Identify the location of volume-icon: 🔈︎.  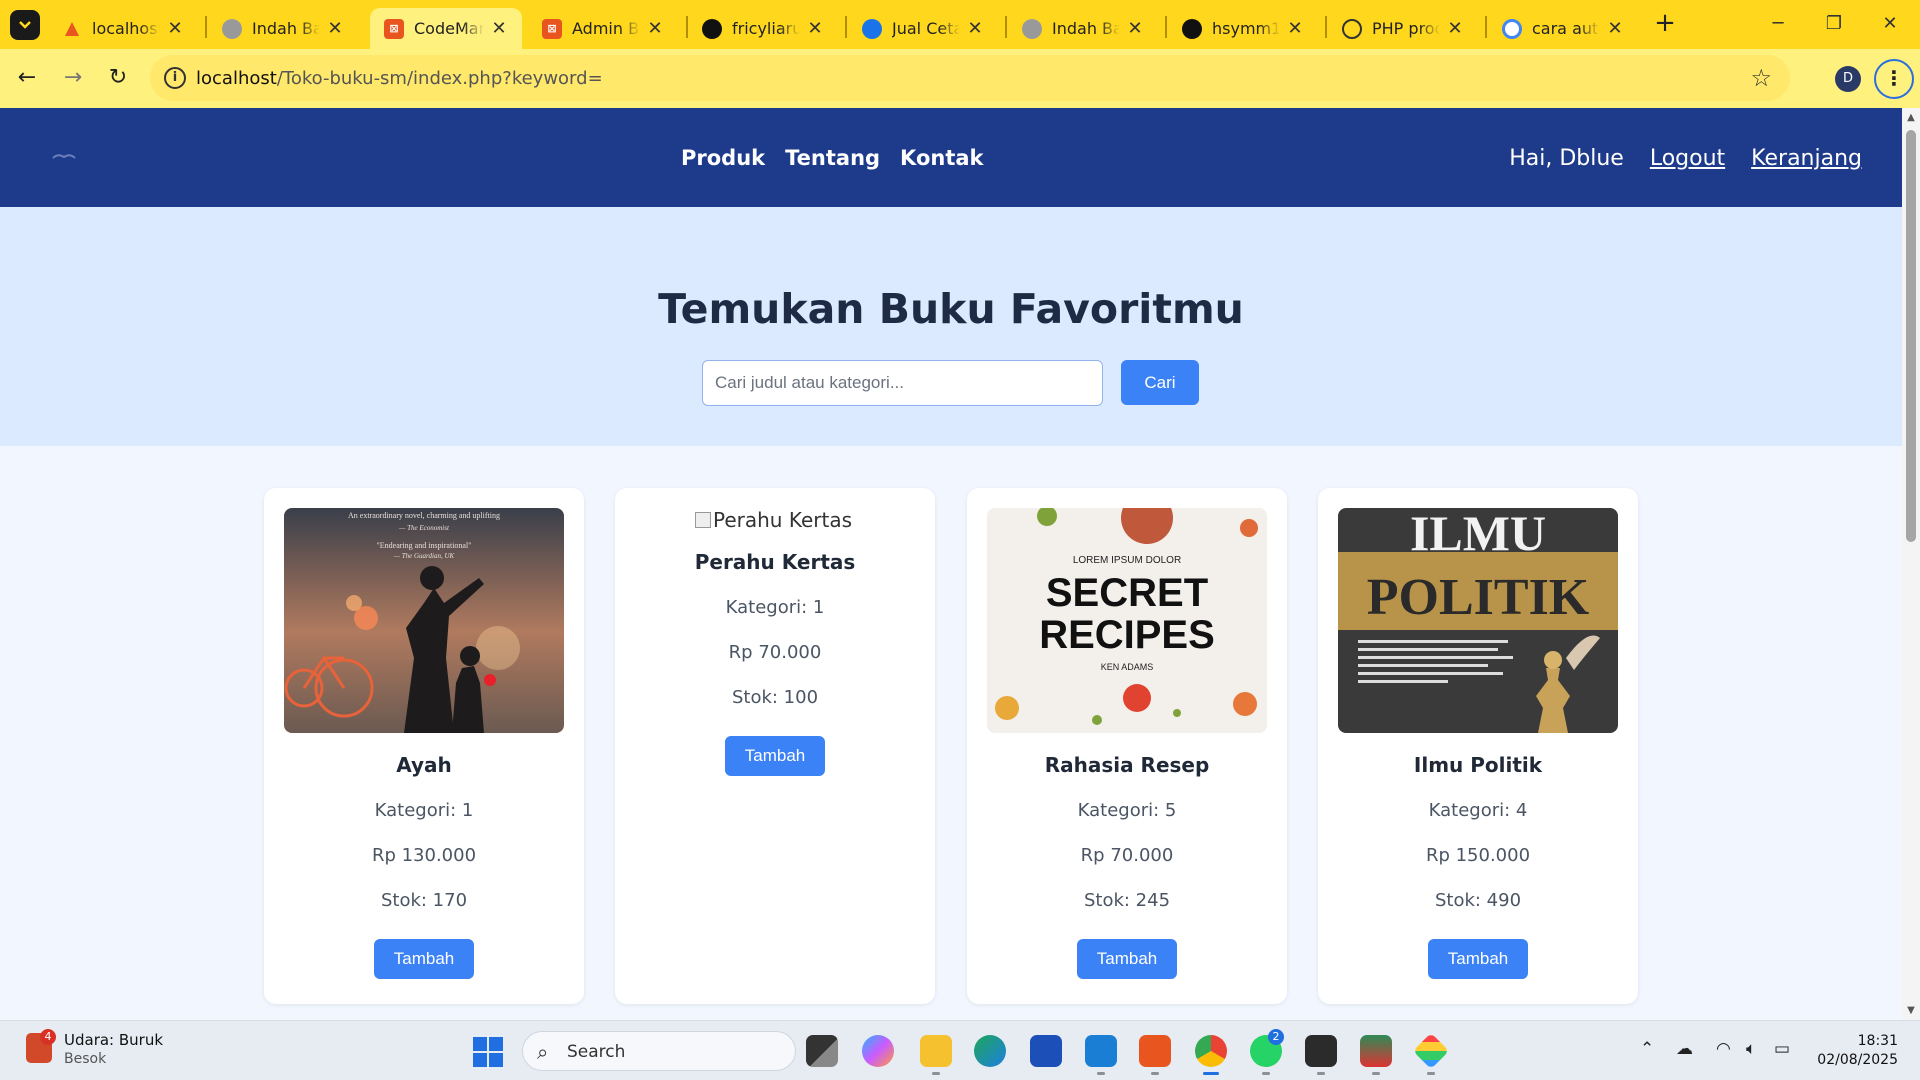
(1751, 1049).